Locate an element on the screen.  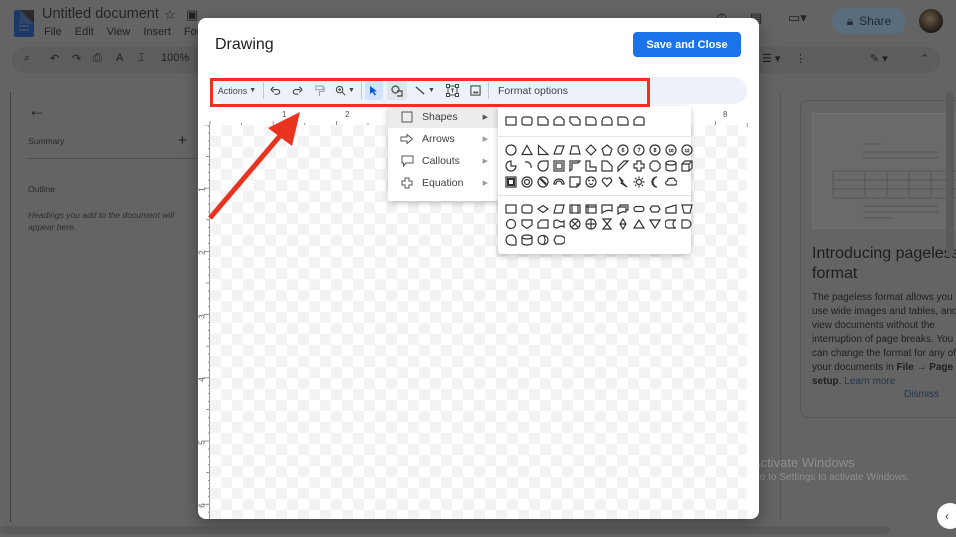
shape-collate-icon is located at coordinates (607, 224).